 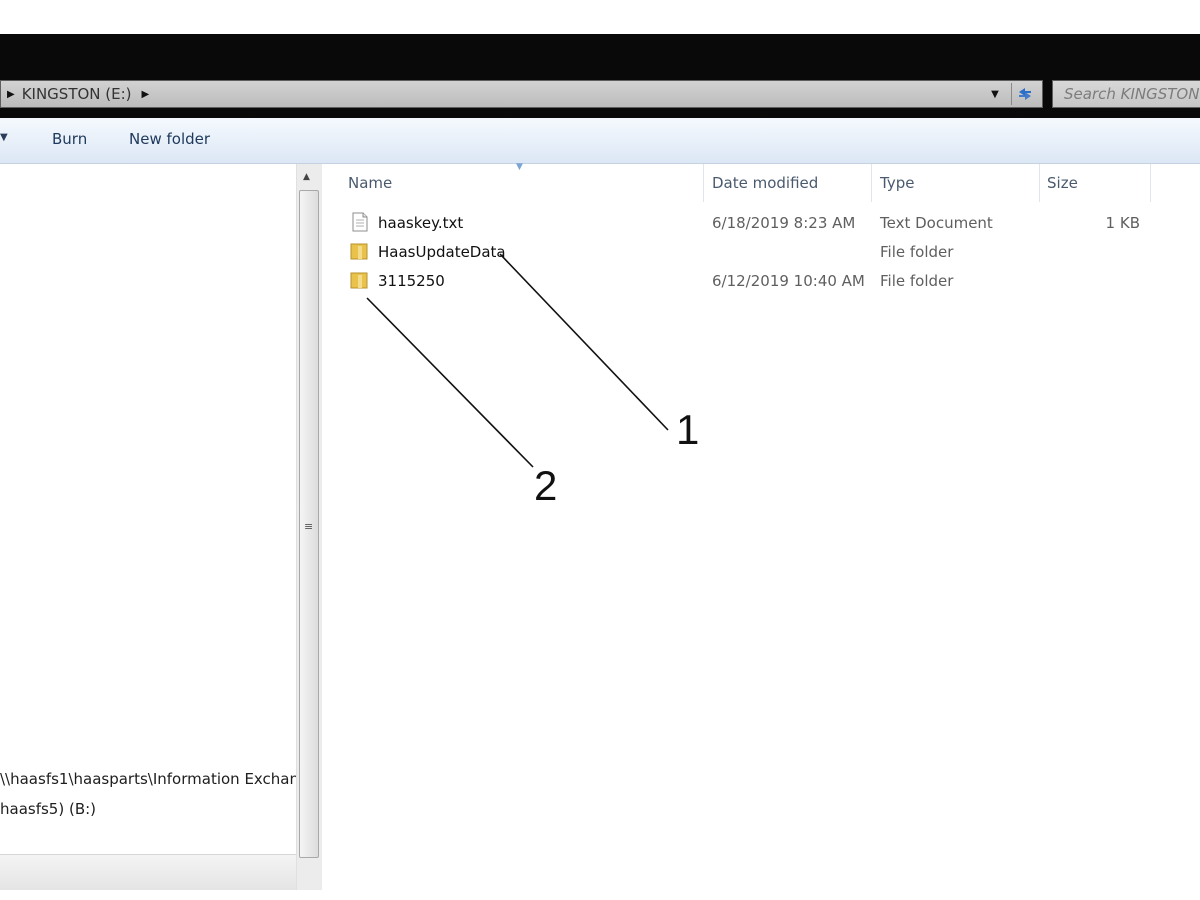 I want to click on callout-label-2: 2, so click(x=546, y=485).